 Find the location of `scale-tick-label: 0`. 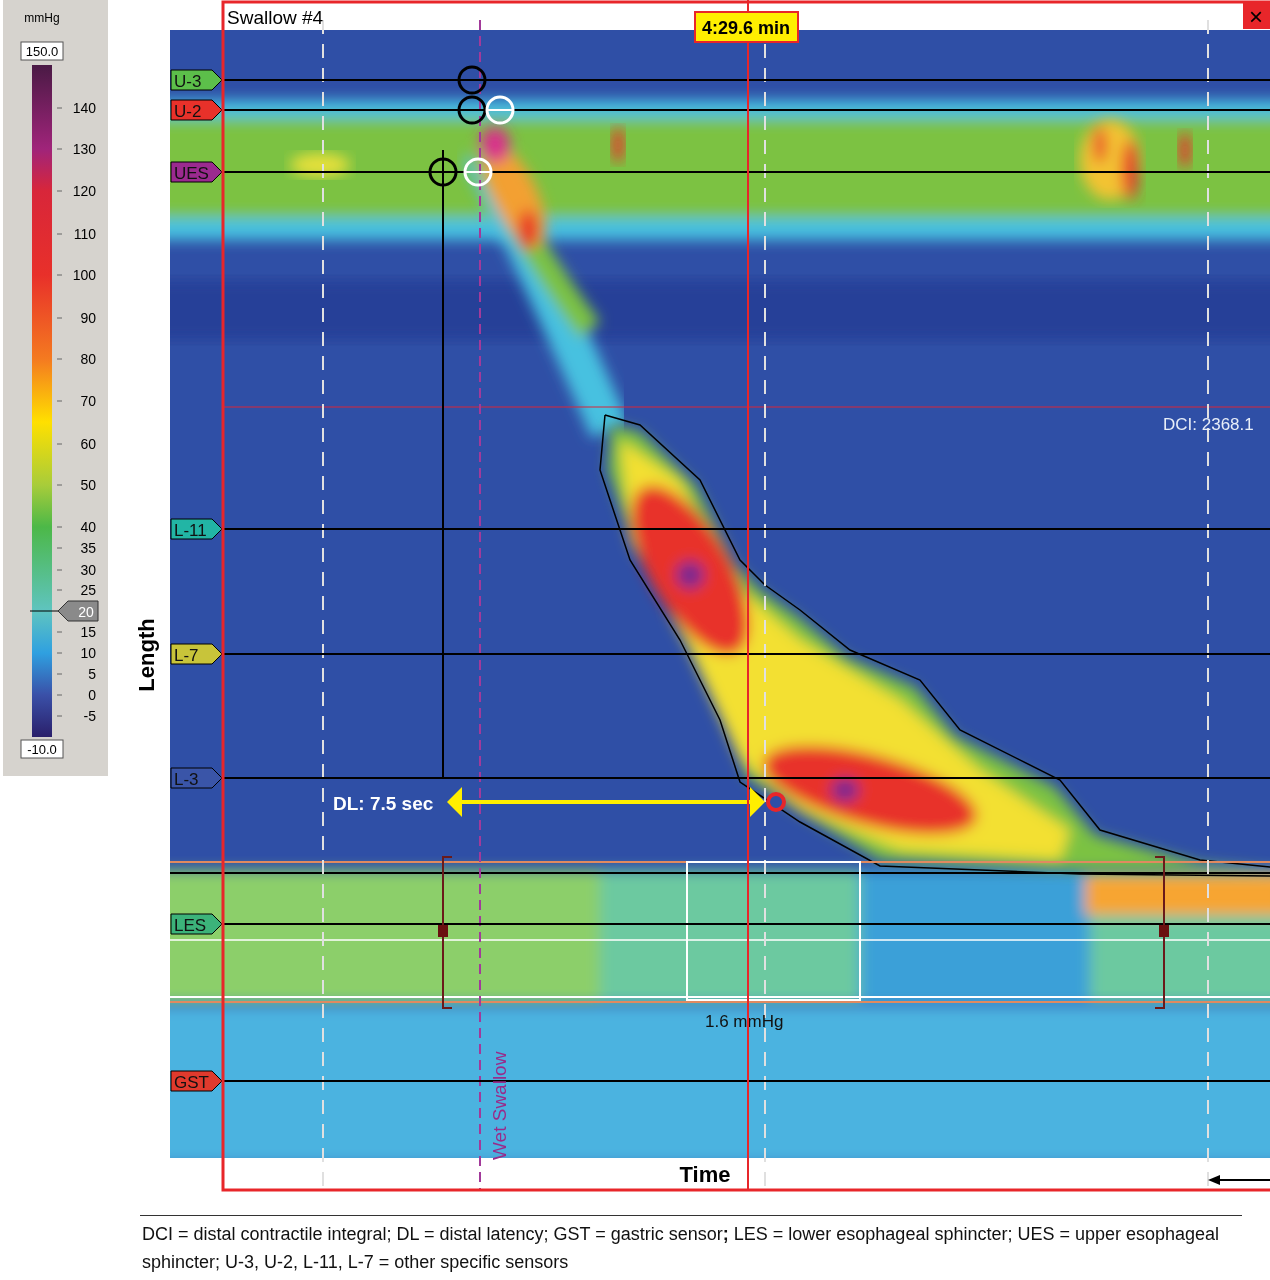

scale-tick-label: 0 is located at coordinates (92, 695).